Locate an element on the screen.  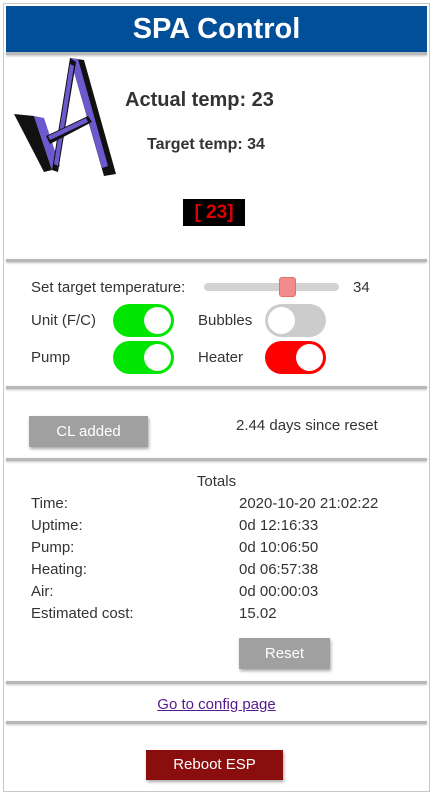
slider-label: Set target temperature: is located at coordinates (108, 287).